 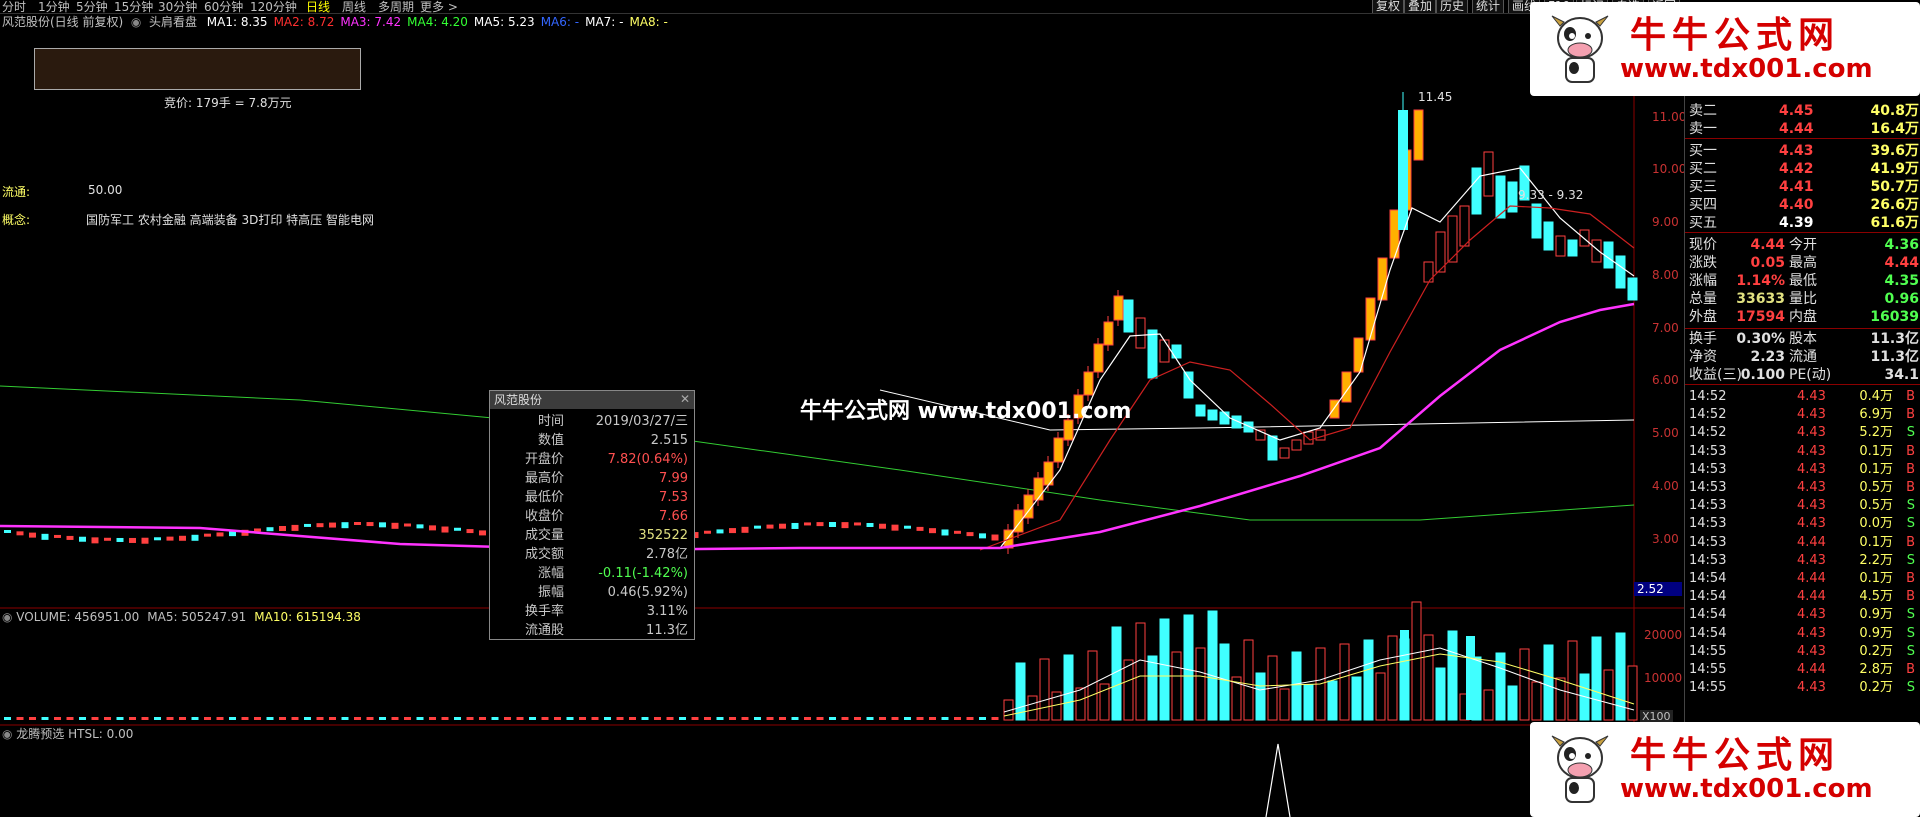 I want to click on tooltip-row: 数值 2.515, so click(x=592, y=441).